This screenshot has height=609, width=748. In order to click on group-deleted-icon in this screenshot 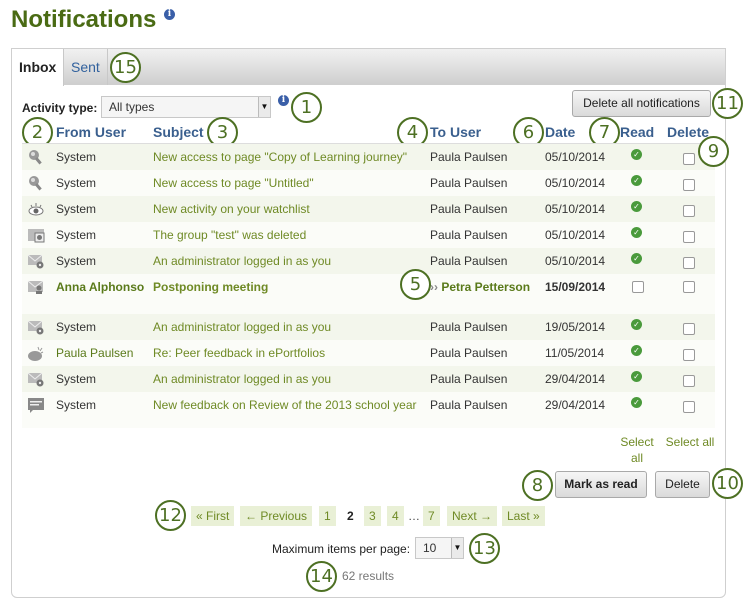, I will do `click(36, 235)`.